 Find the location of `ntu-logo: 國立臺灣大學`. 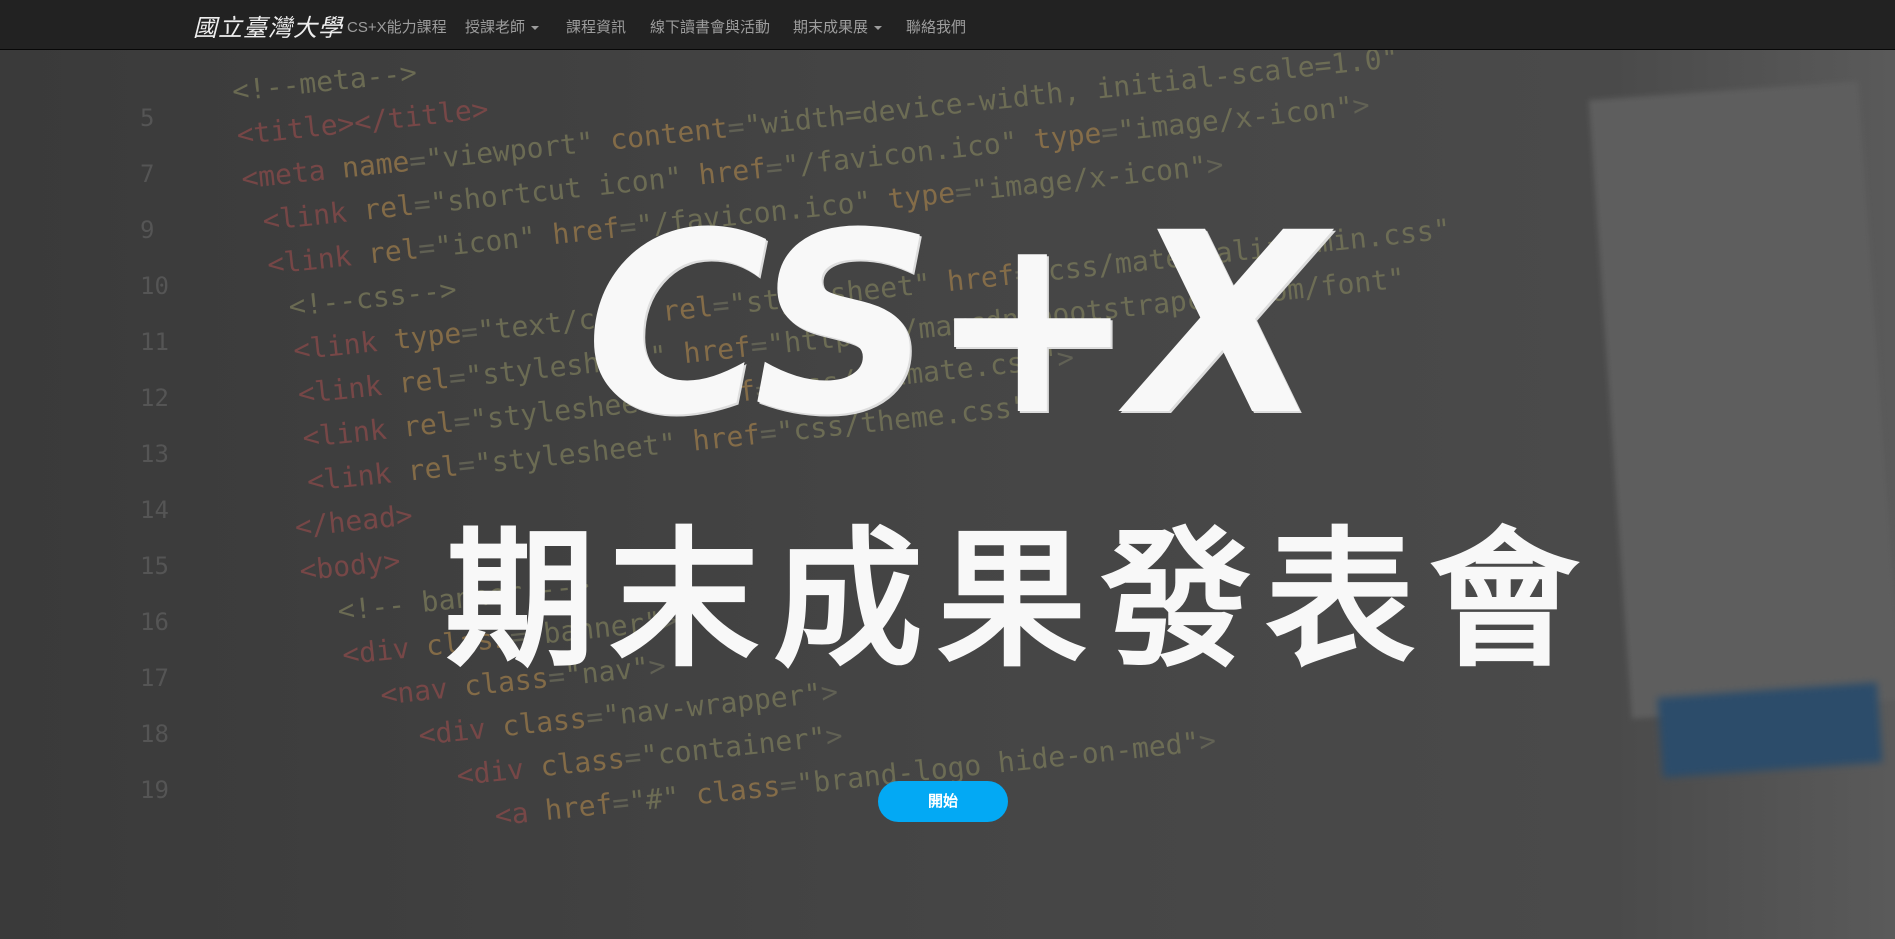

ntu-logo: 國立臺灣大學 is located at coordinates (268, 25).